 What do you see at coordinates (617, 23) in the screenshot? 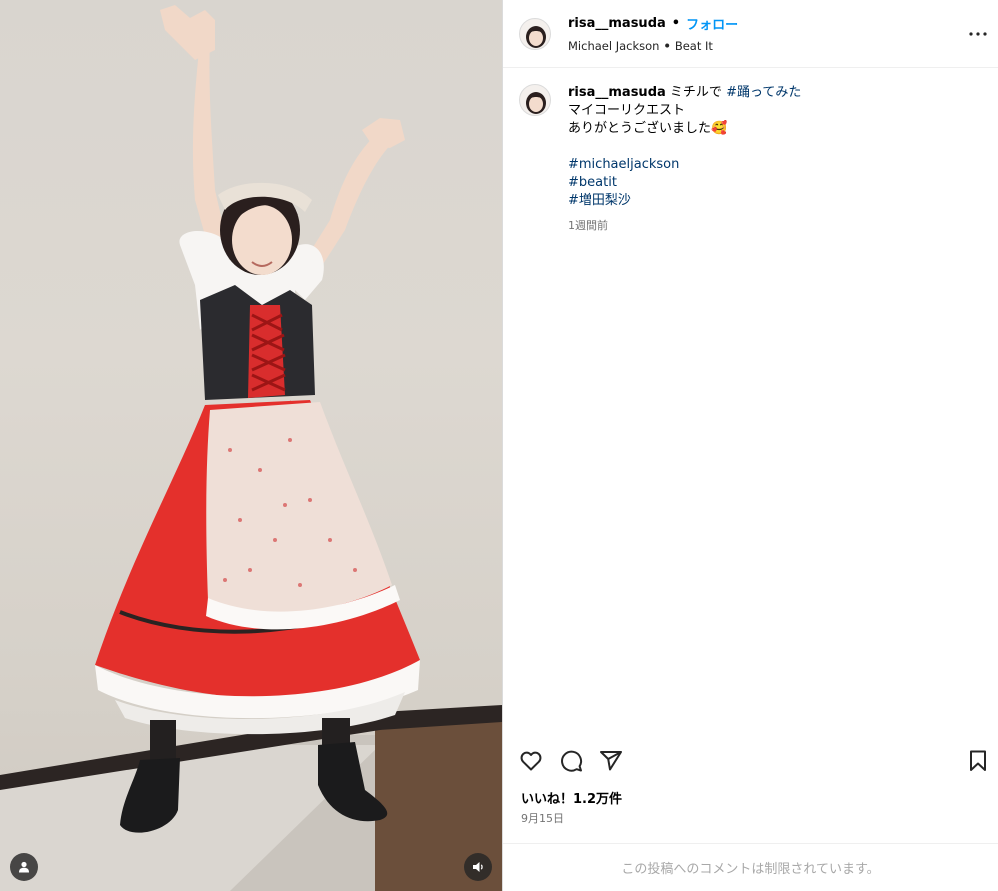
I see `author-username: risa__masuda` at bounding box center [617, 23].